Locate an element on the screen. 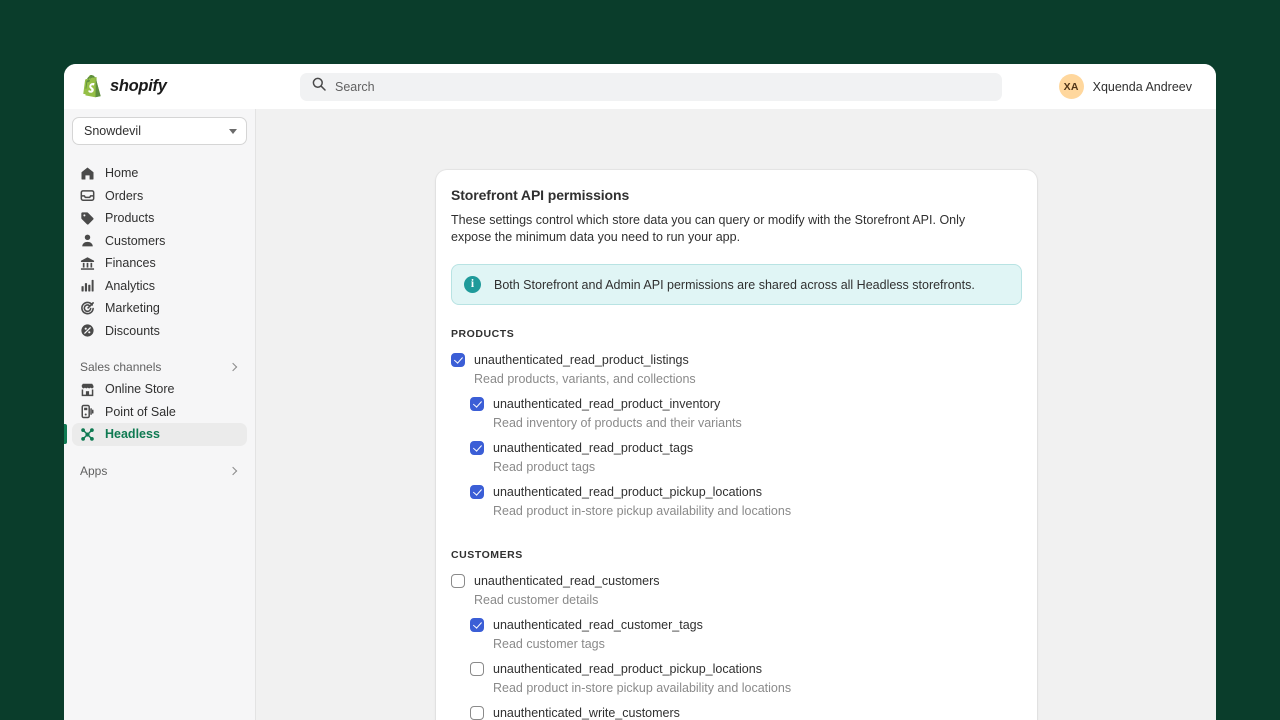 This screenshot has height=720, width=1280. search-bar is located at coordinates (651, 86).